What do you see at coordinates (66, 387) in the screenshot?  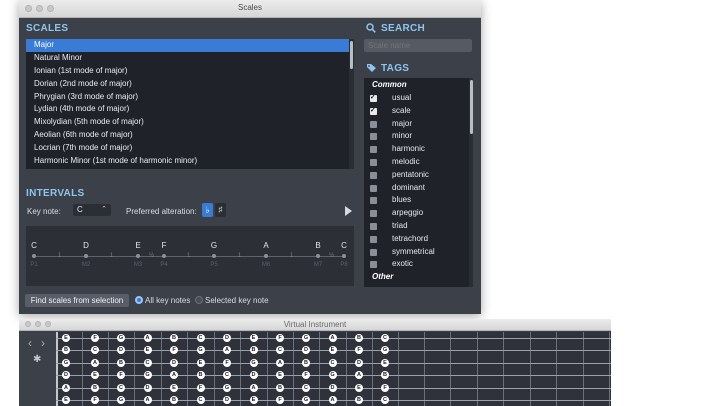 I see `open-string-note: A` at bounding box center [66, 387].